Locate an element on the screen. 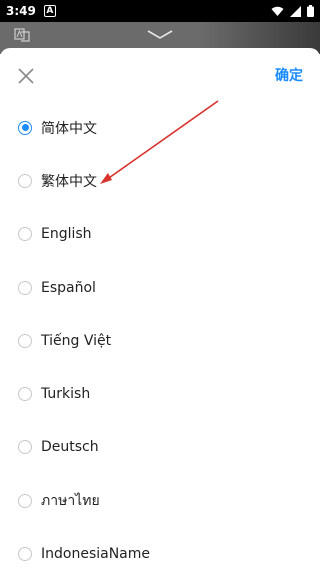 Image resolution: width=320 pixels, height=568 pixels. language-item-indonesian: IndonesiaName is located at coordinates (160, 547).